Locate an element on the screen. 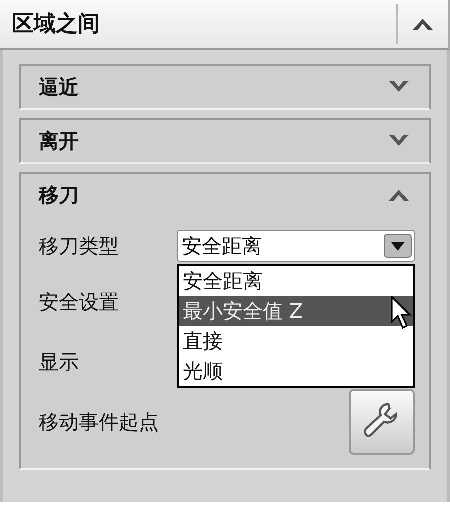 This screenshot has width=450, height=526. dropdown-option: 最小安全值 Z is located at coordinates (296, 311).